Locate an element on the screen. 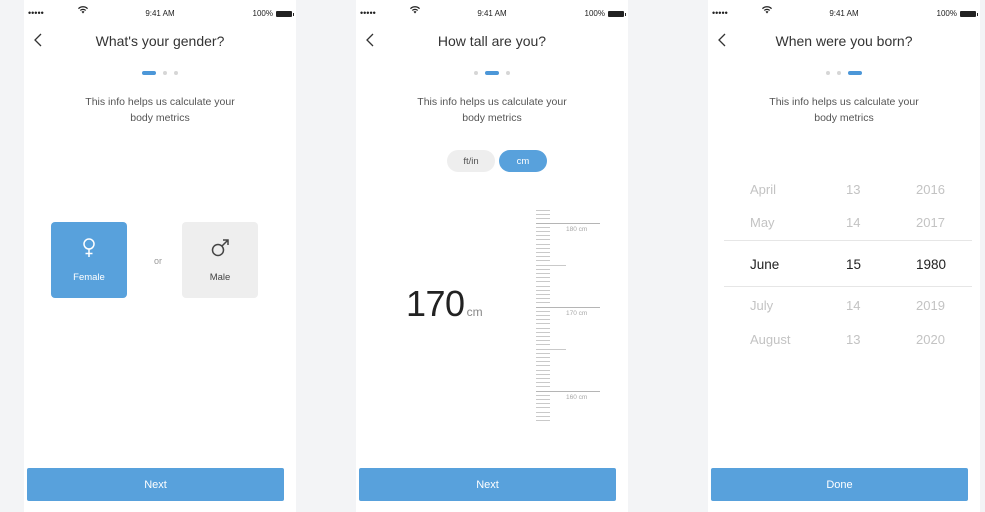 This screenshot has width=985, height=512. nav-bar: What's your gender? is located at coordinates (160, 42).